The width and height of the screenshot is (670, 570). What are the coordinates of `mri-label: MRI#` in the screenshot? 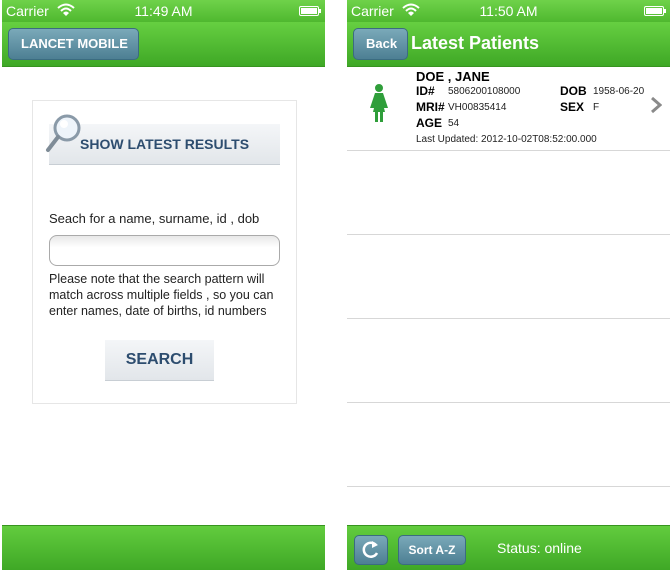 It's located at (430, 107).